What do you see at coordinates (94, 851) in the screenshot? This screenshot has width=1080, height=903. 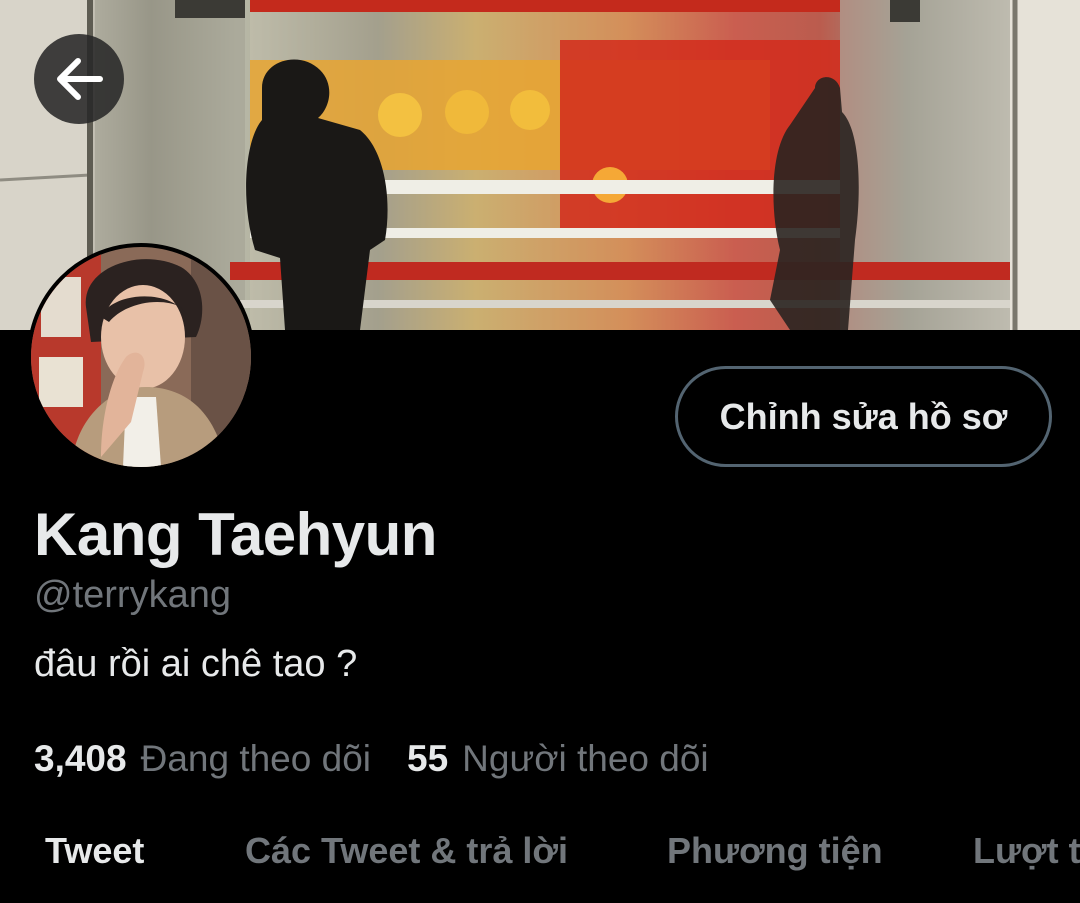 I see `tab-tweets: Tweet` at bounding box center [94, 851].